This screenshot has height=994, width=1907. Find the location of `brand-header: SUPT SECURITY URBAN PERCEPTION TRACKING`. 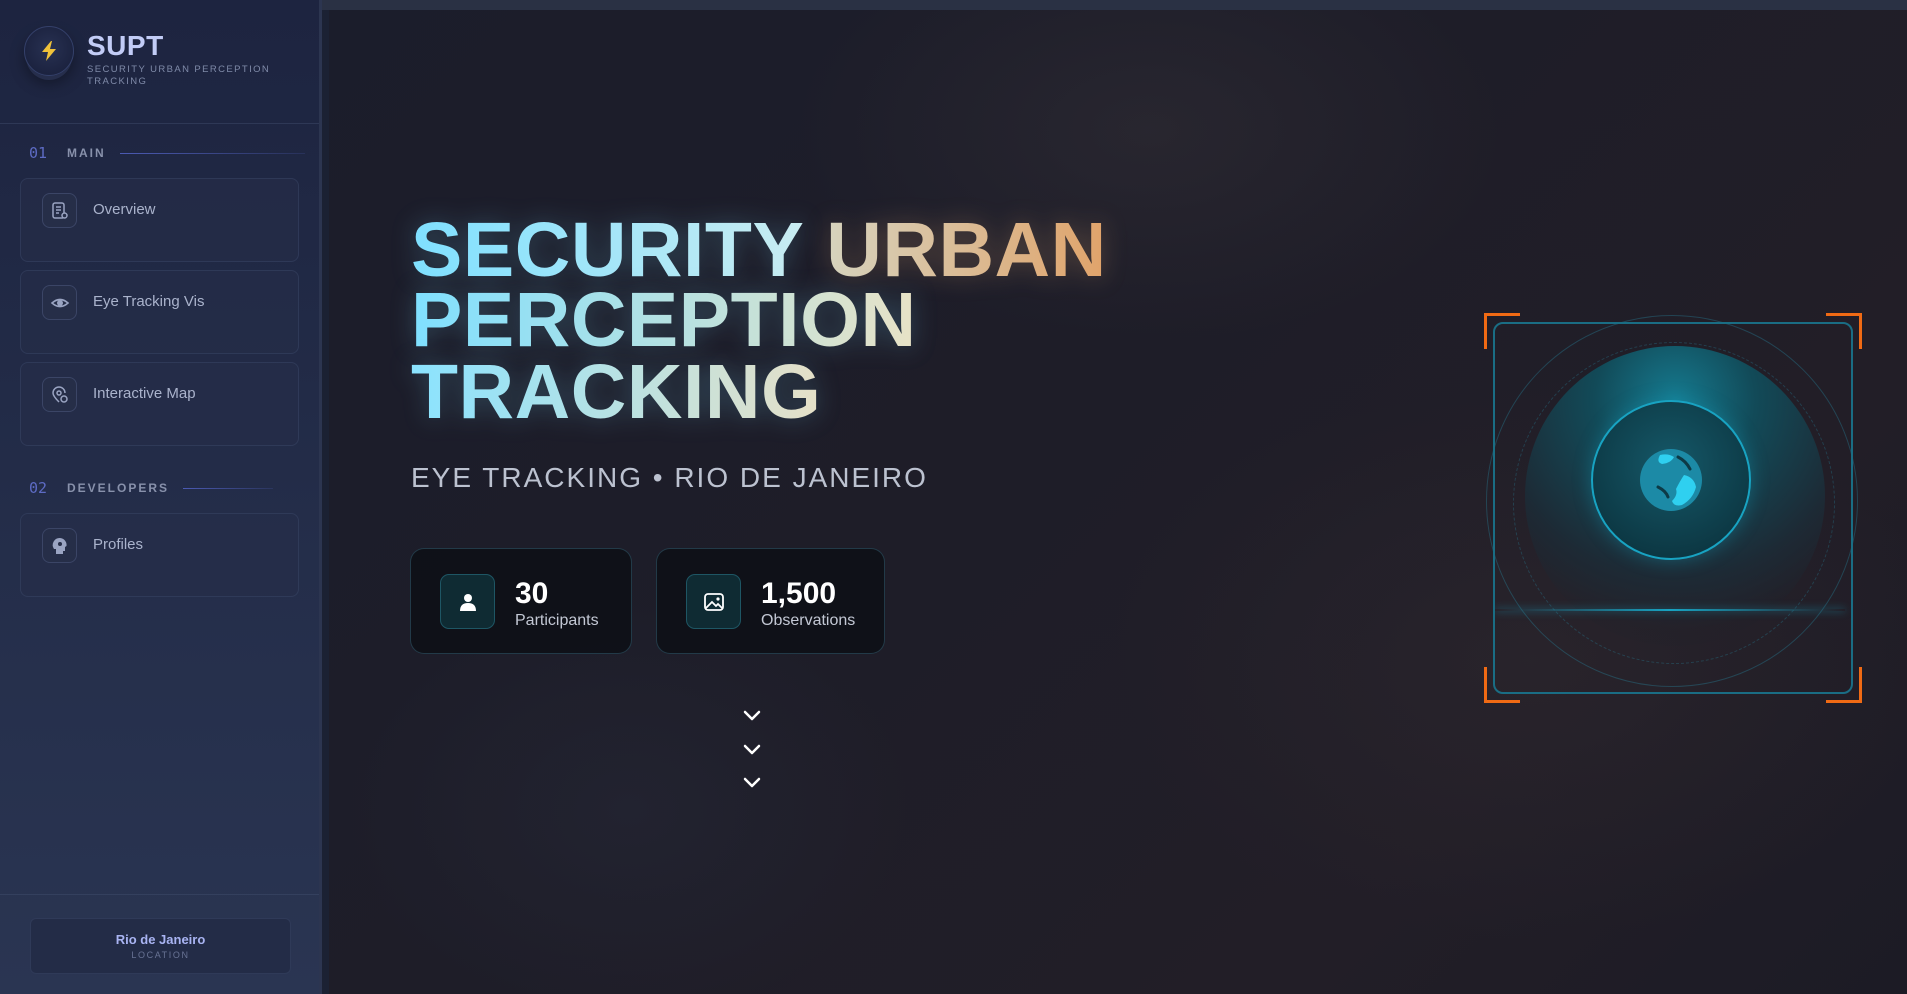

brand-header: SUPT SECURITY URBAN PERCEPTION TRACKING is located at coordinates (159, 62).